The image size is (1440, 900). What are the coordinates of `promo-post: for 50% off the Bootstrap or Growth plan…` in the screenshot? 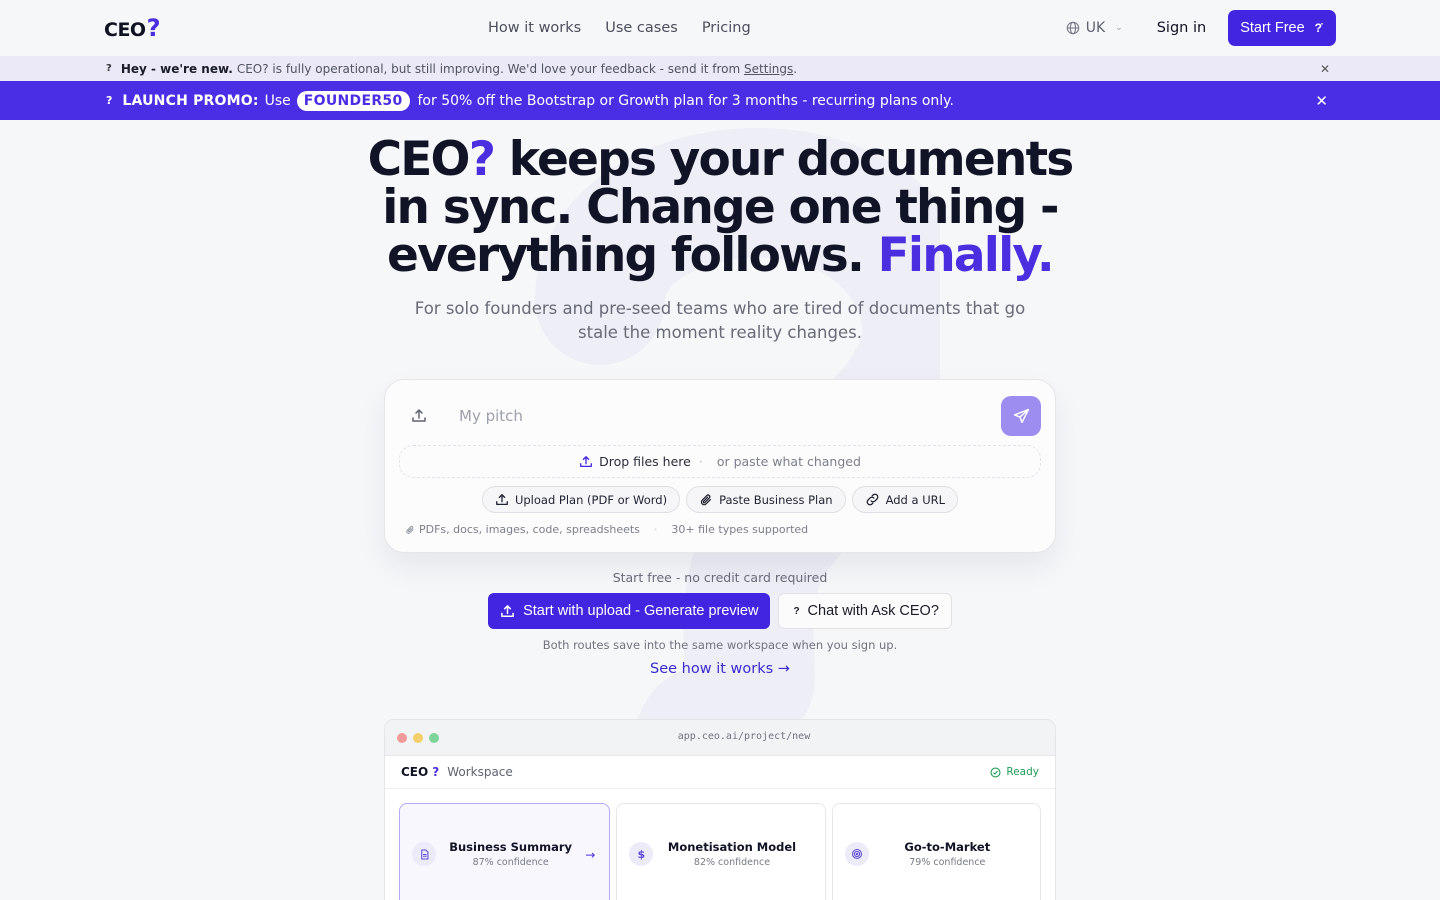 It's located at (685, 100).